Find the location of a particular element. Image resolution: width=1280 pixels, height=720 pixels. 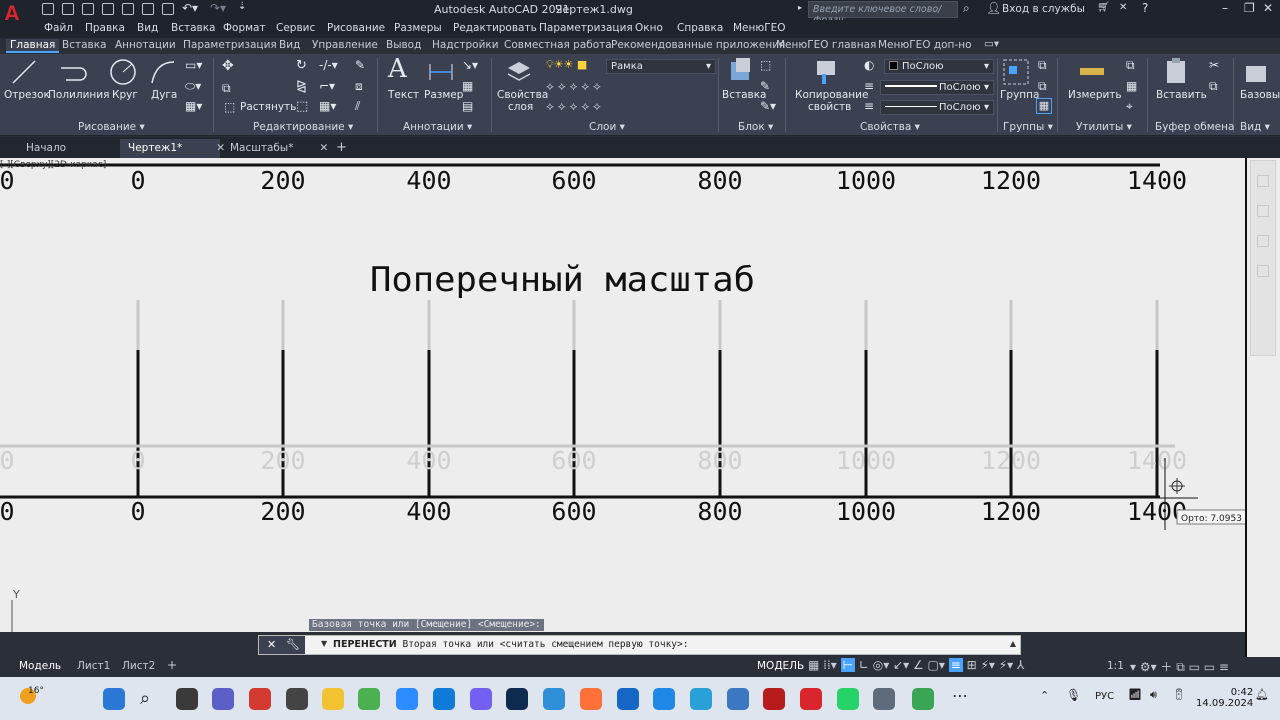

qa-menu-icon: ⇣ is located at coordinates (242, 6).